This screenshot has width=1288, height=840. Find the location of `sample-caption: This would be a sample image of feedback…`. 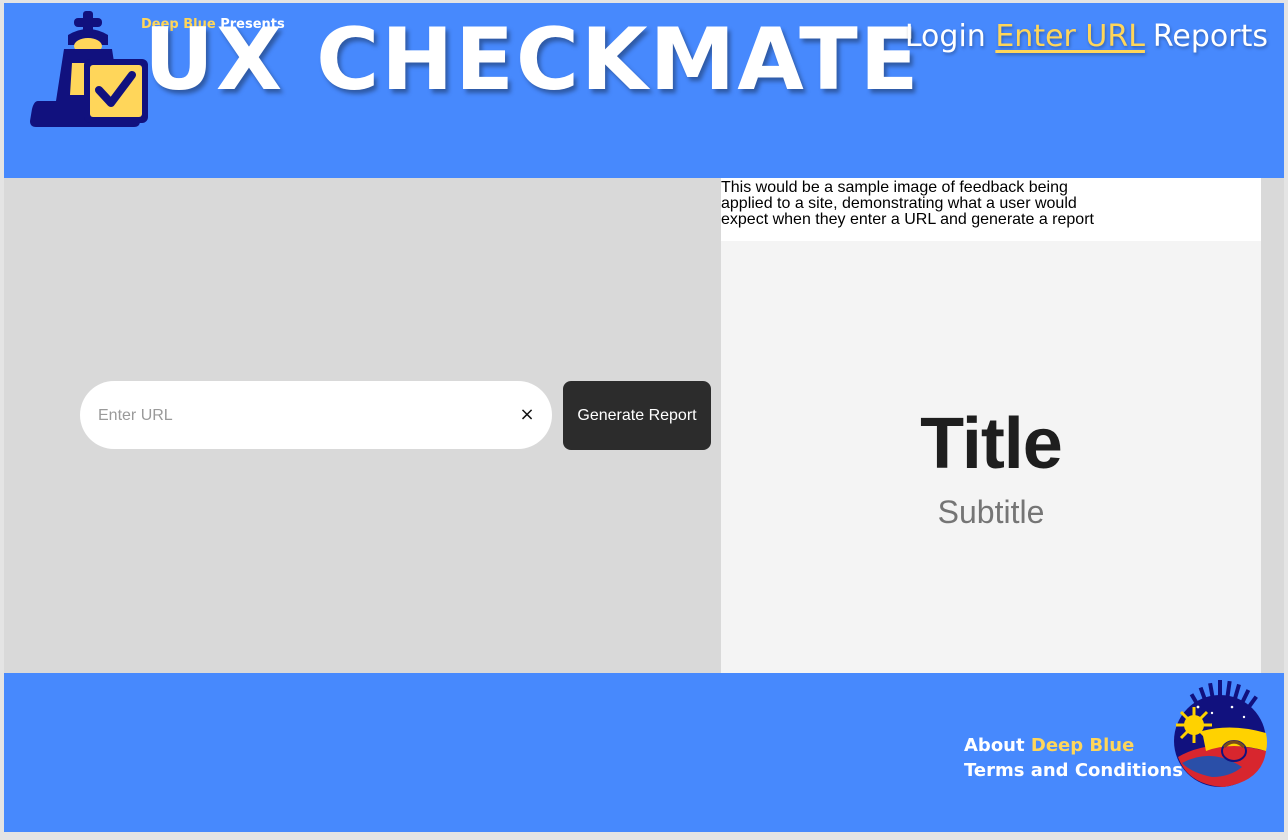

sample-caption: This would be a sample image of feedback… is located at coordinates (991, 209).